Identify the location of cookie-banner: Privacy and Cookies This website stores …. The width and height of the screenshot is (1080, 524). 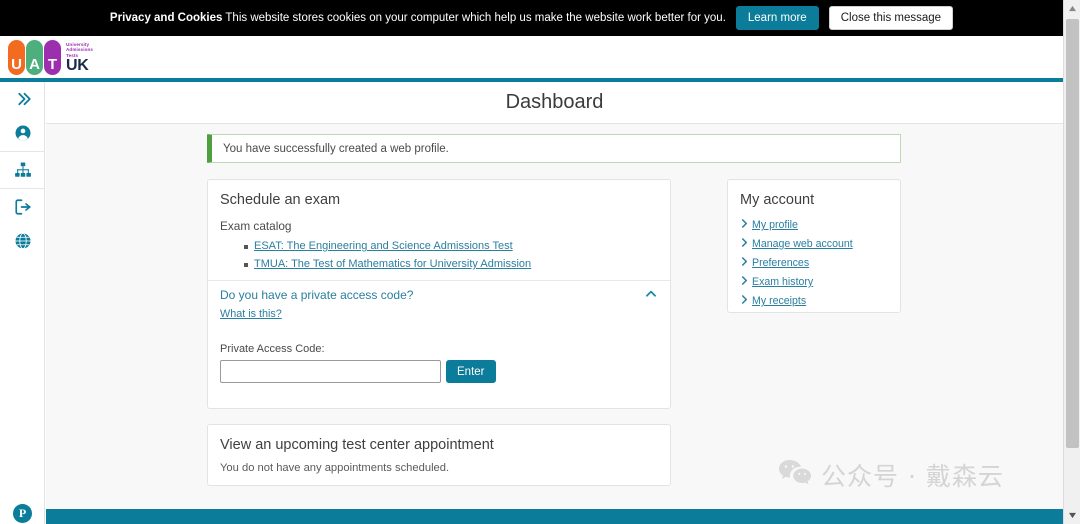
(531, 18).